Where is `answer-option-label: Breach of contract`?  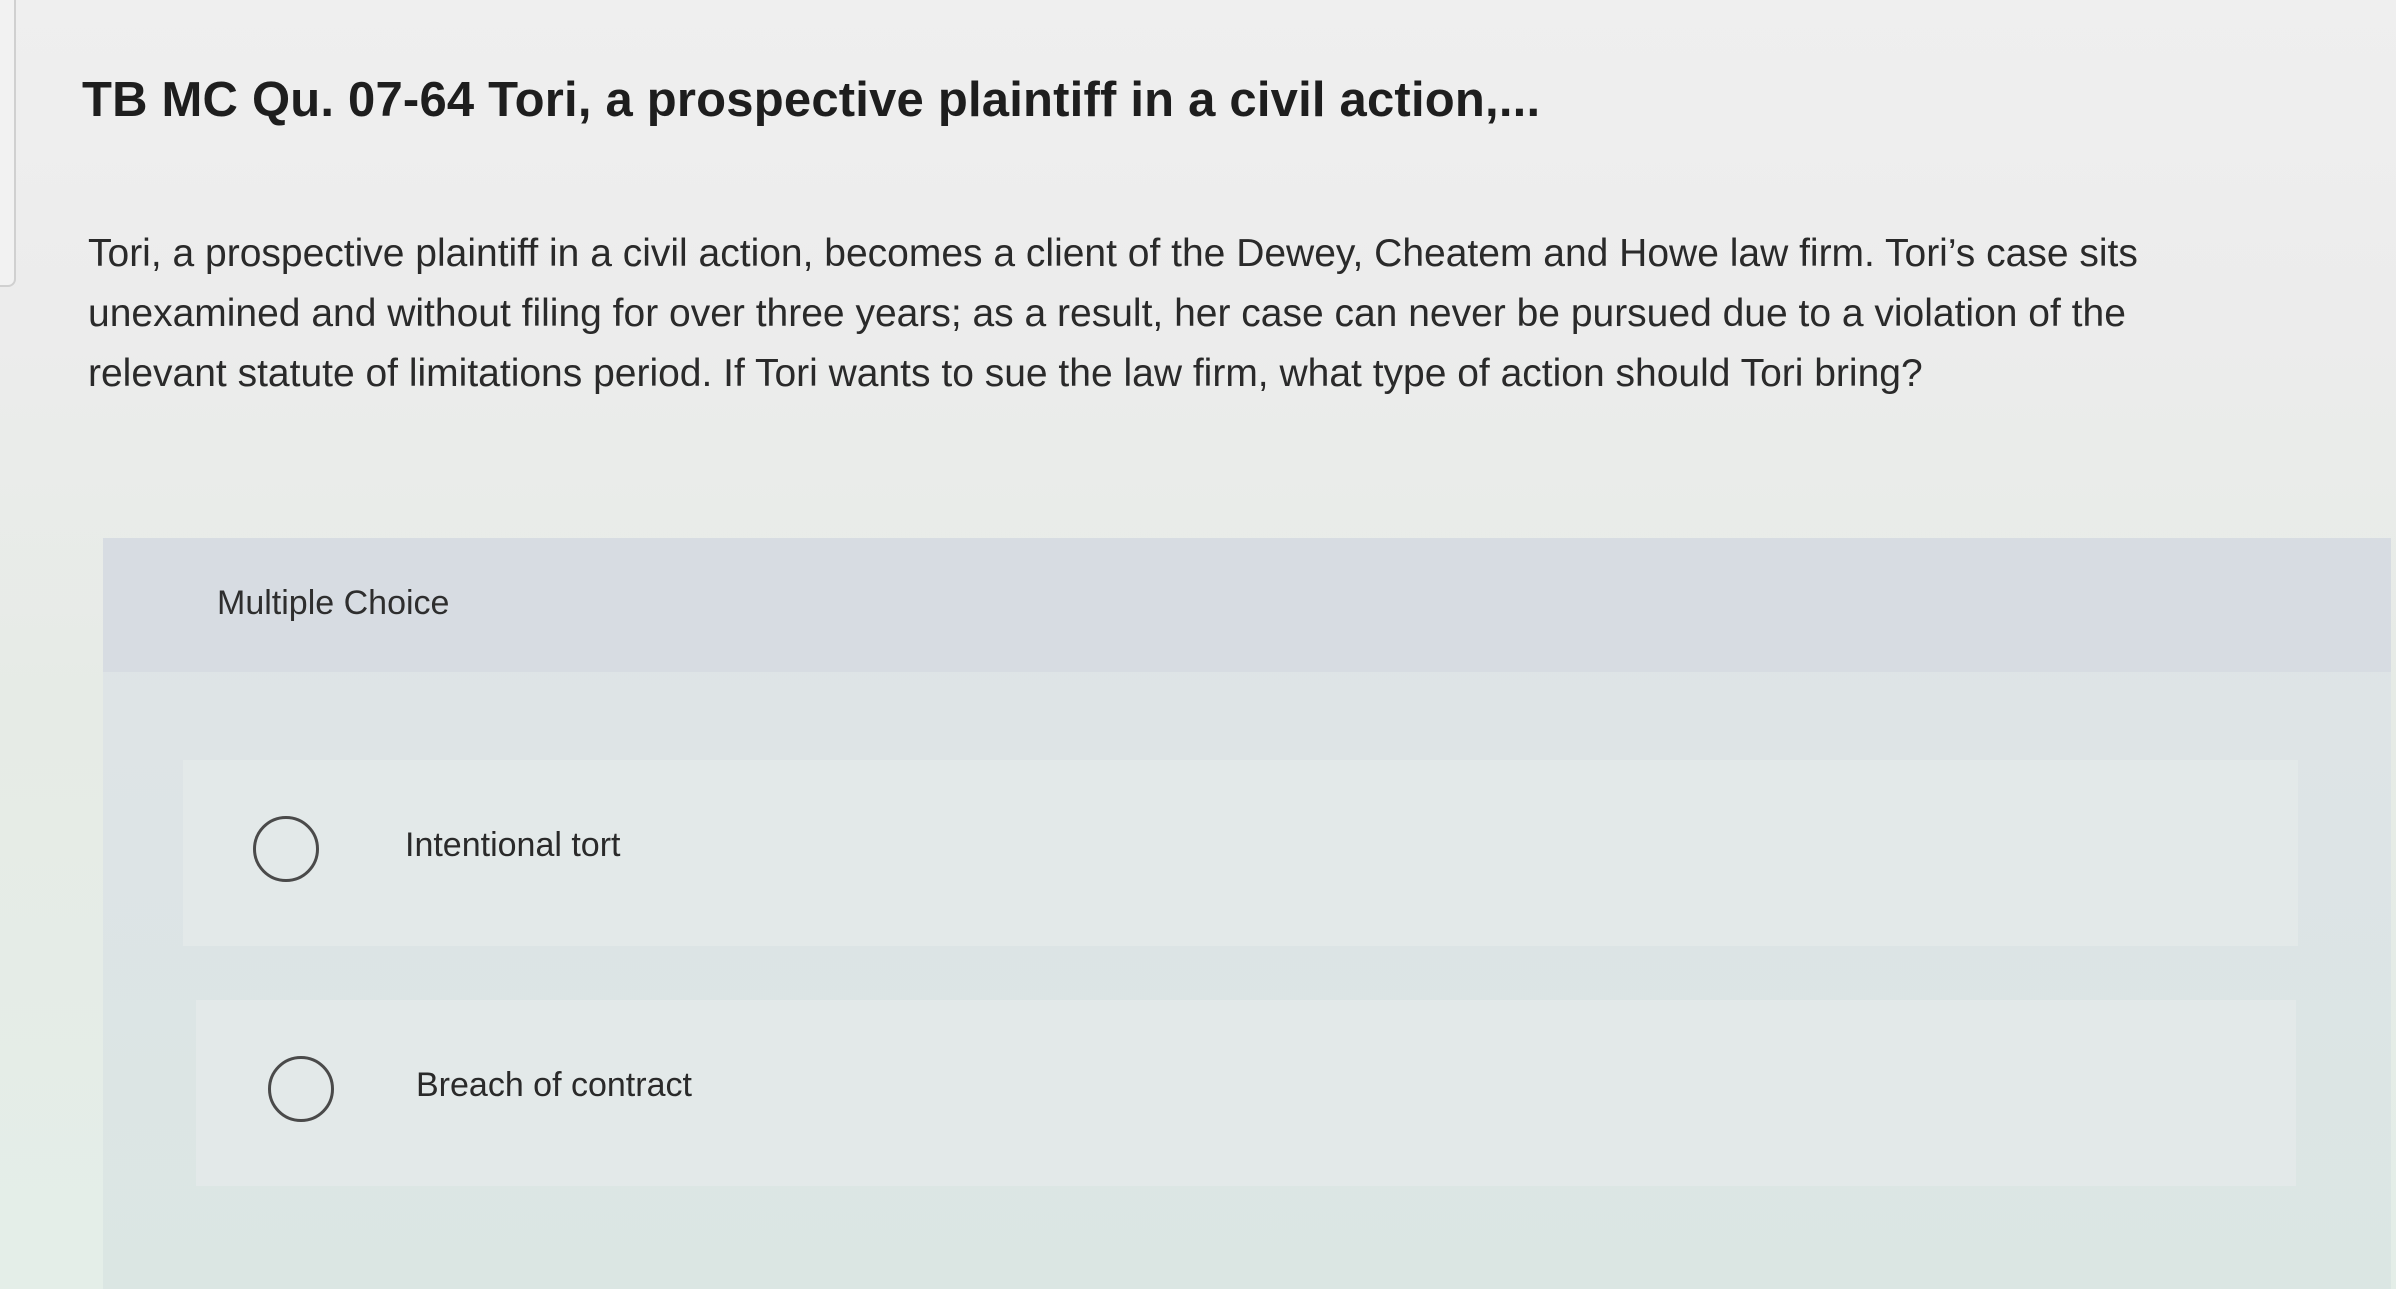 answer-option-label: Breach of contract is located at coordinates (554, 1085).